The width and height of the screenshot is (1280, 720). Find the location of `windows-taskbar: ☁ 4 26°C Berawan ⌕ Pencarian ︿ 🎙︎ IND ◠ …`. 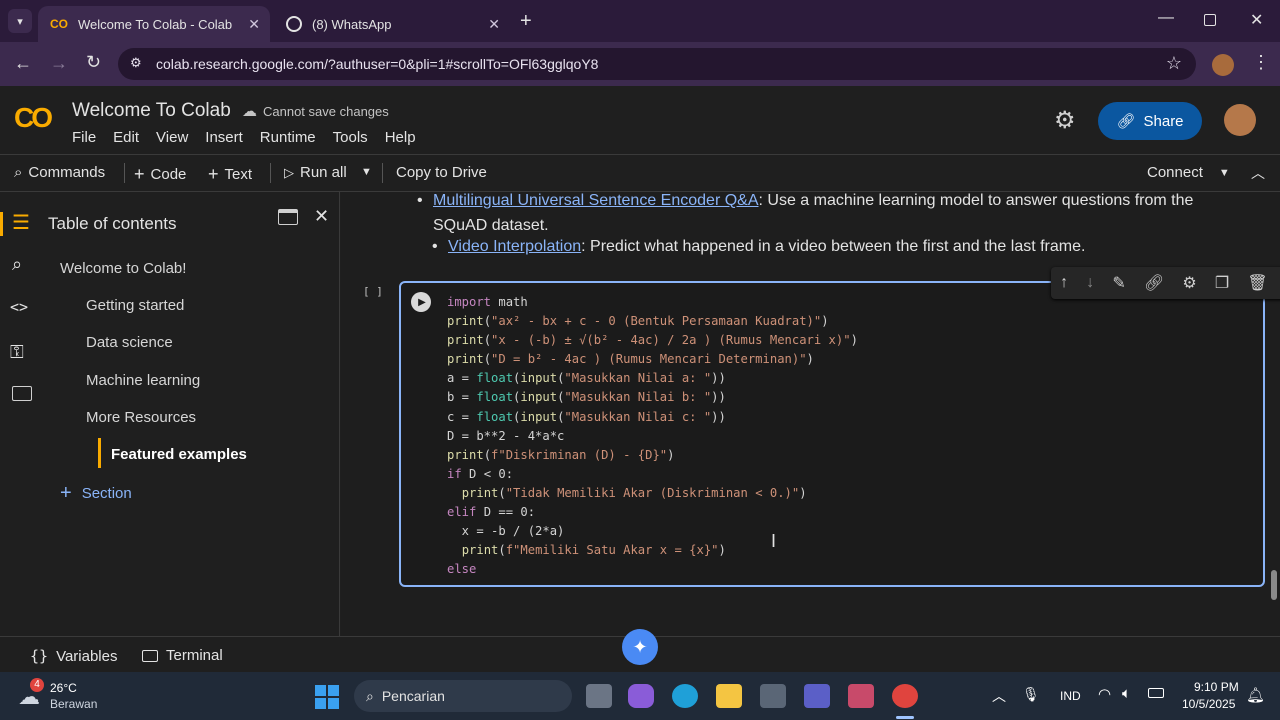

windows-taskbar: ☁ 4 26°C Berawan ⌕ Pencarian ︿ 🎙︎ IND ◠ … is located at coordinates (640, 696).